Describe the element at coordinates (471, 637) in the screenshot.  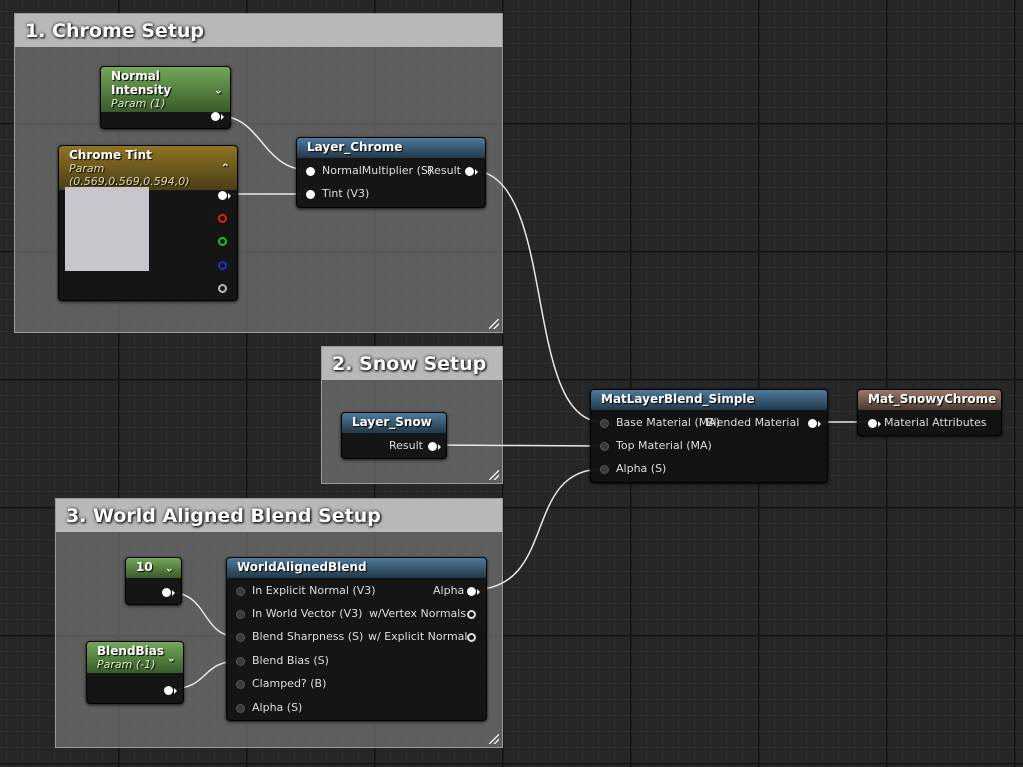
I see `output-pin-explicit-normal` at that location.